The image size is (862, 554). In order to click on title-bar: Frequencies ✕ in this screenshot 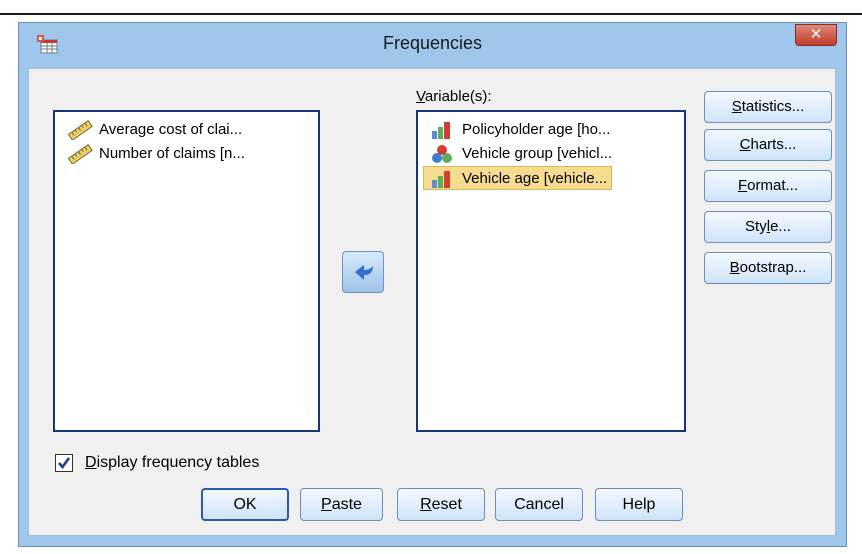, I will do `click(432, 45)`.